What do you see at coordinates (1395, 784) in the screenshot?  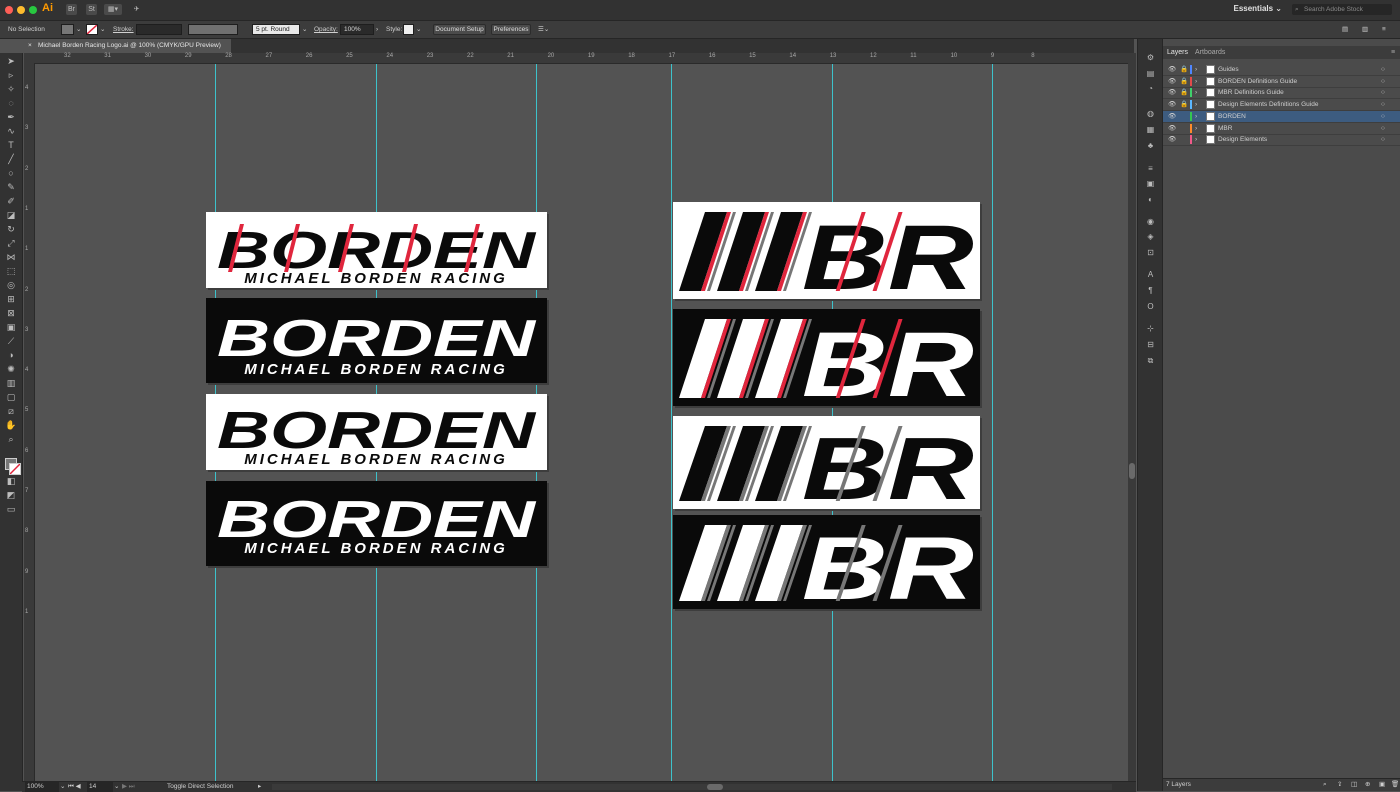 I see `trash-icon: 🗑` at bounding box center [1395, 784].